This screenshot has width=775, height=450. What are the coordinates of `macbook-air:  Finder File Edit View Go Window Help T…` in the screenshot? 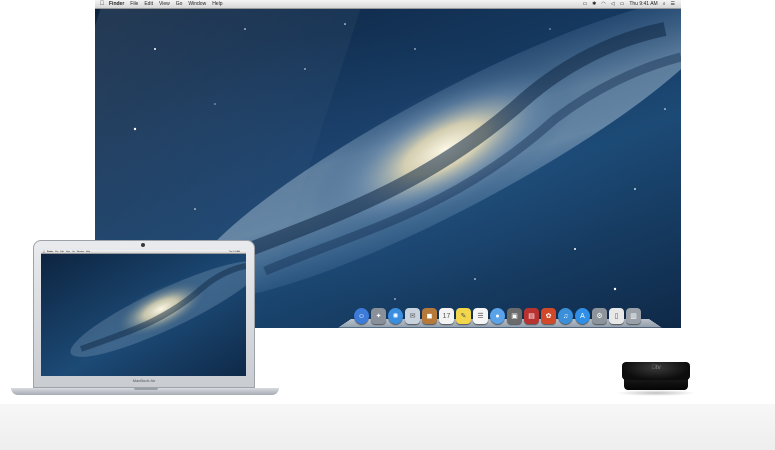 It's located at (144, 315).